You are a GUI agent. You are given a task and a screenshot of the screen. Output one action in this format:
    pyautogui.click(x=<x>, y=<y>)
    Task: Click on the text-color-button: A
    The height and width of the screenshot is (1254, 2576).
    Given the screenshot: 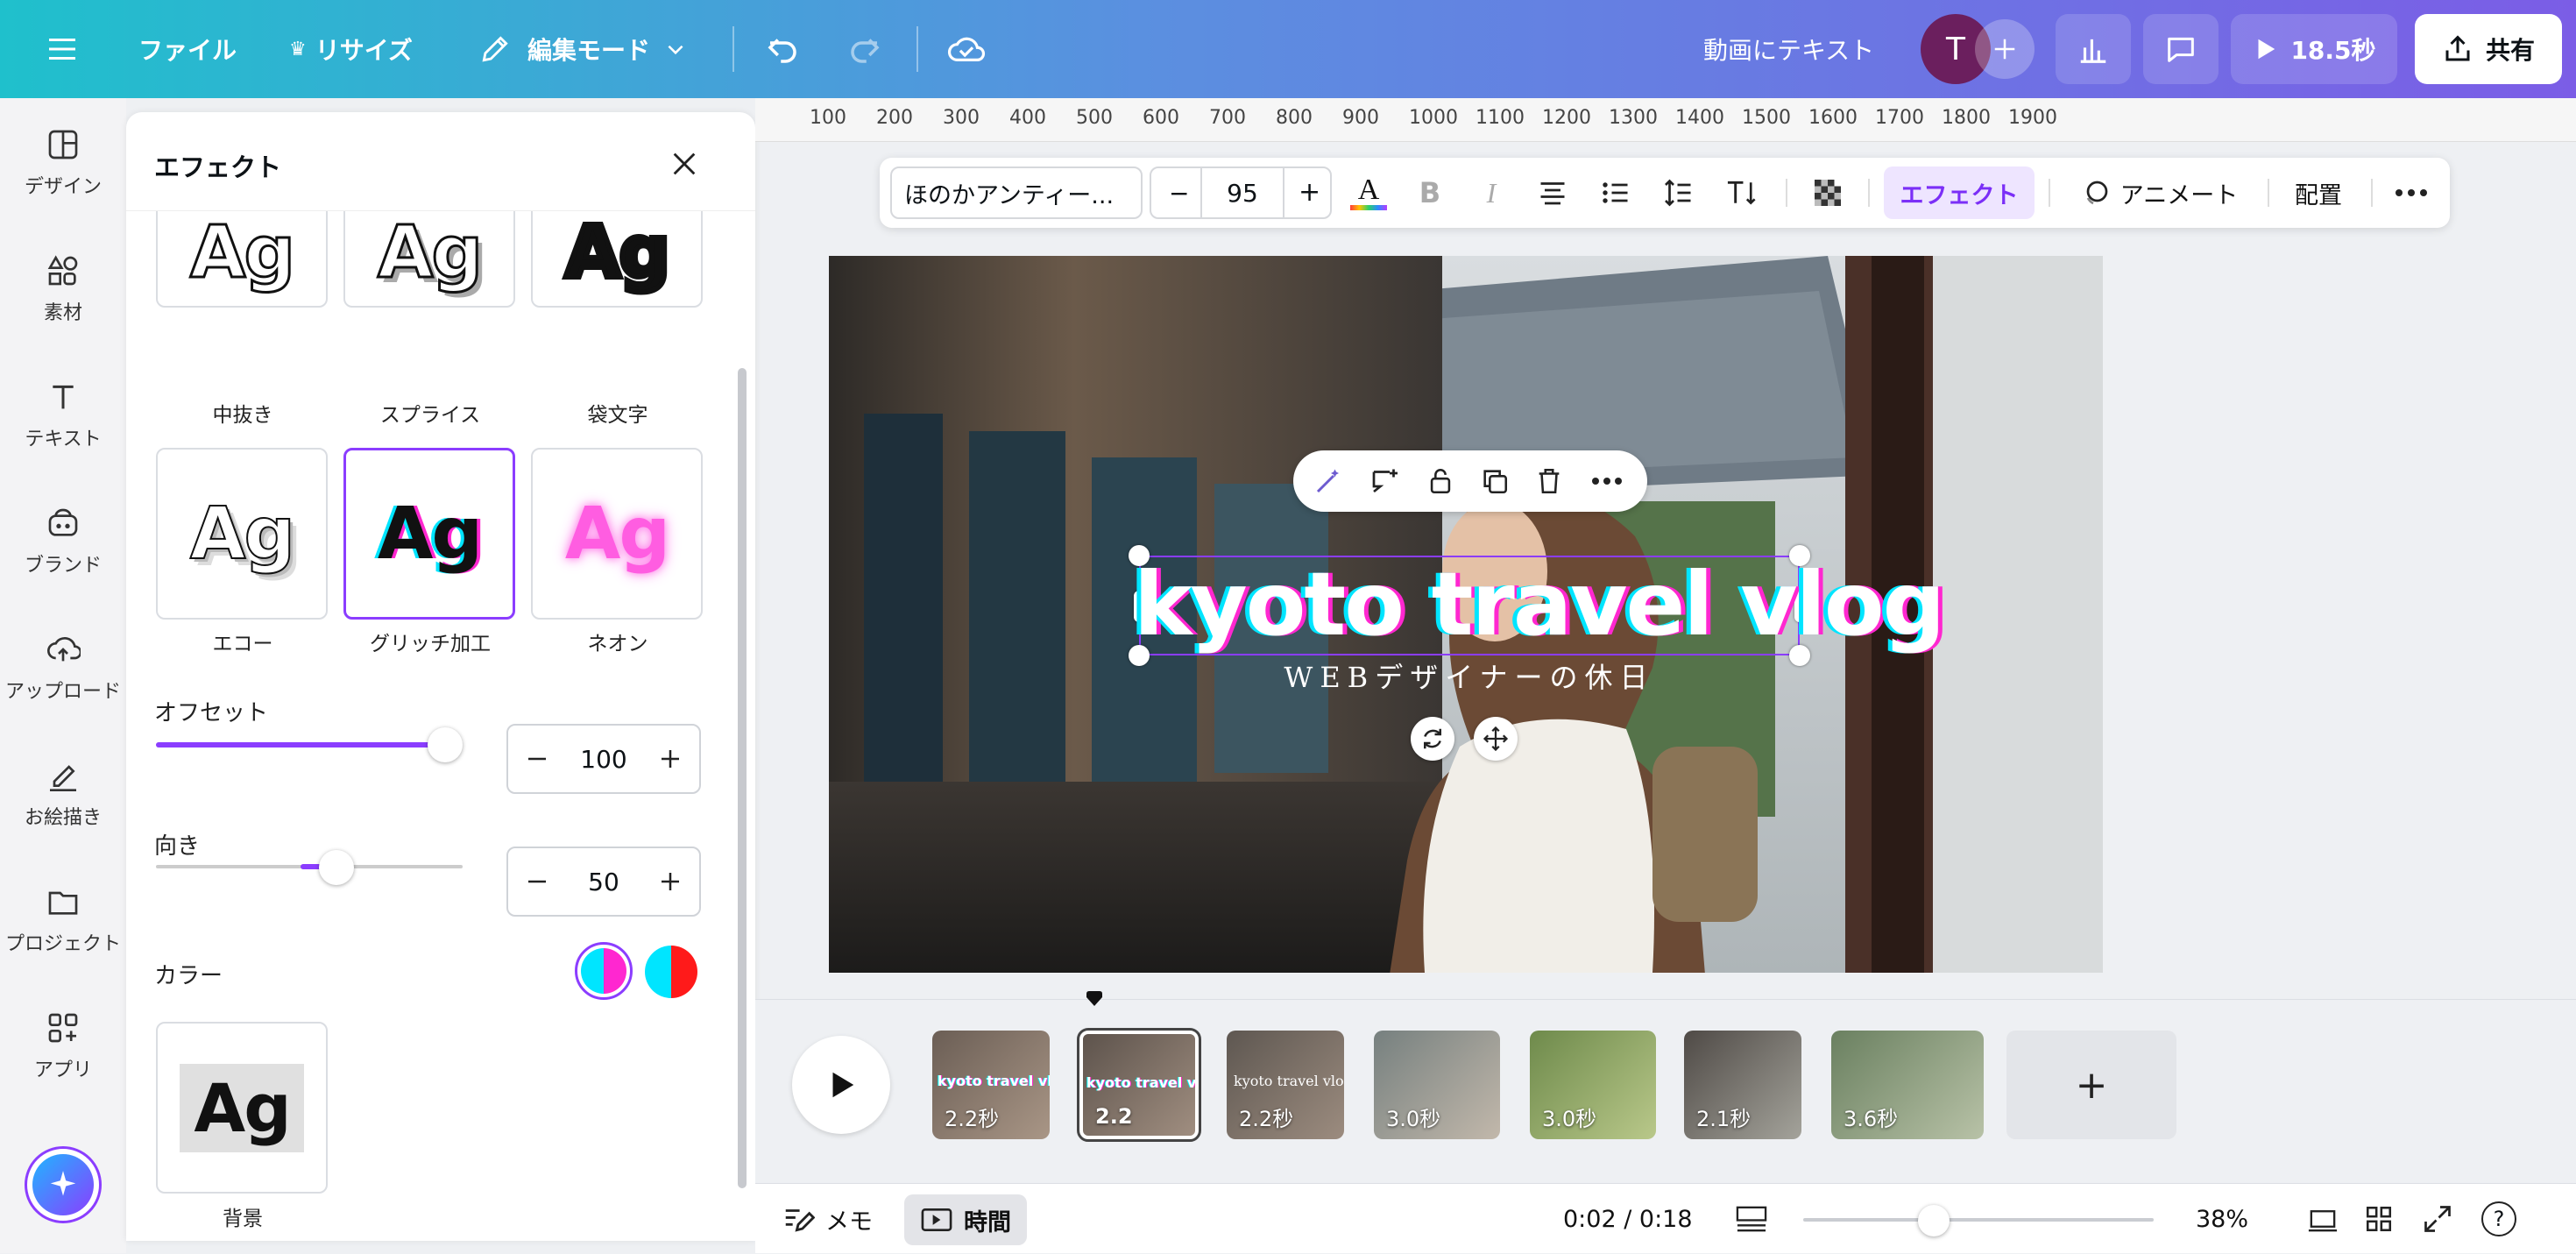 What is the action you would take?
    pyautogui.click(x=1368, y=193)
    